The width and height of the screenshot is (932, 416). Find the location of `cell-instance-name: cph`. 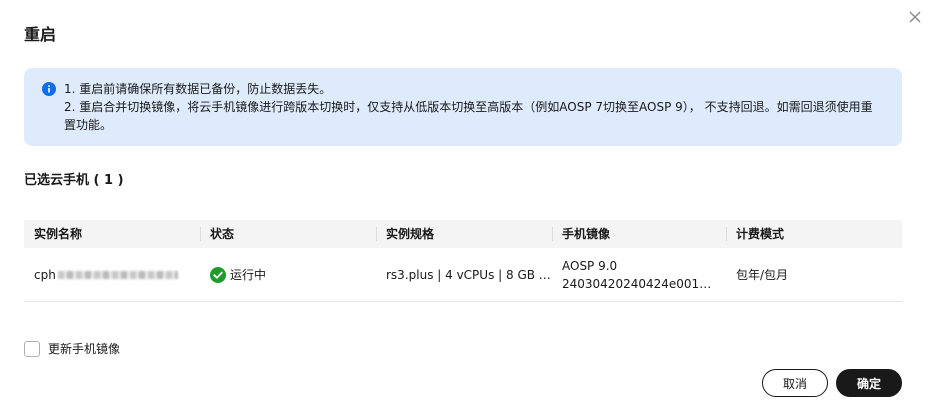

cell-instance-name: cph is located at coordinates (112, 274).